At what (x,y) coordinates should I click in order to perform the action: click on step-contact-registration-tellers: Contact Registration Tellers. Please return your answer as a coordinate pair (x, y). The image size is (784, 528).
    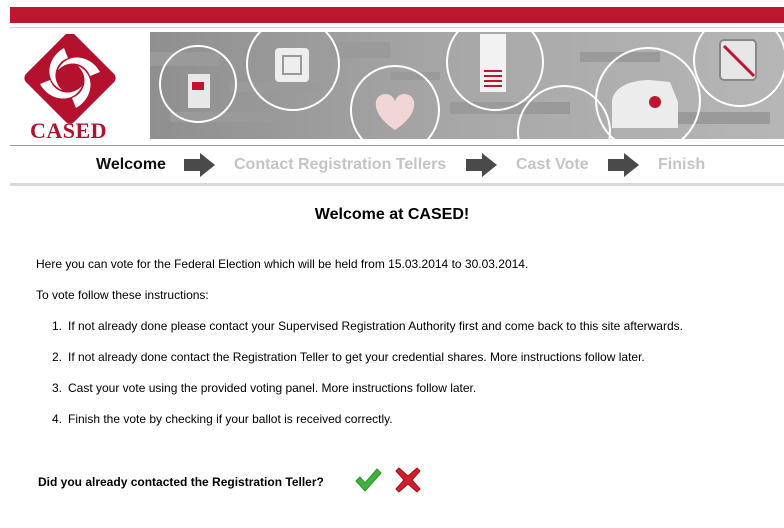
    Looking at the image, I should click on (340, 164).